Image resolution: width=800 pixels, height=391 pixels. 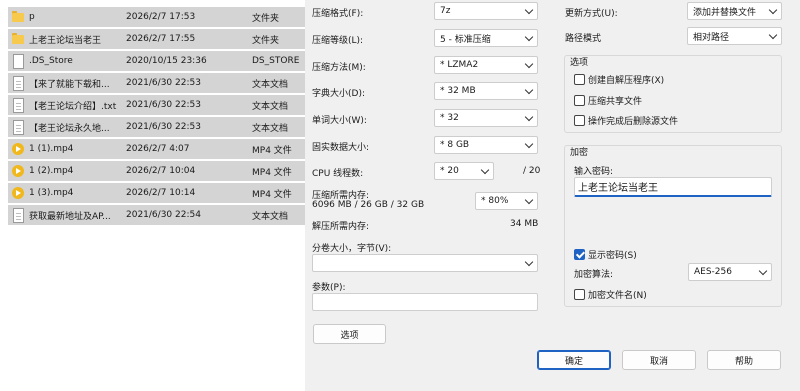 I want to click on show-password-label: 显示密码(S), so click(x=612, y=256).